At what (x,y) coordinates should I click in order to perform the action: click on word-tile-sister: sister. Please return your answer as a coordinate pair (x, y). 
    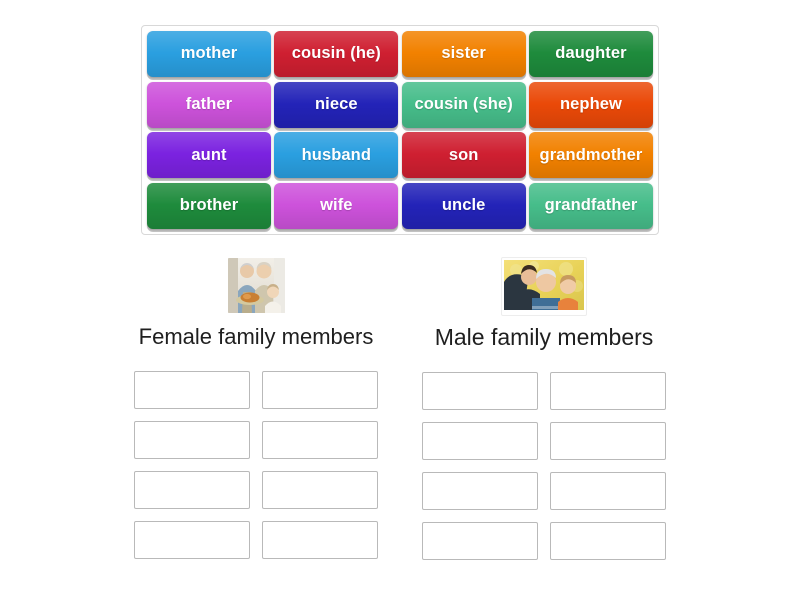
    Looking at the image, I should click on (463, 54).